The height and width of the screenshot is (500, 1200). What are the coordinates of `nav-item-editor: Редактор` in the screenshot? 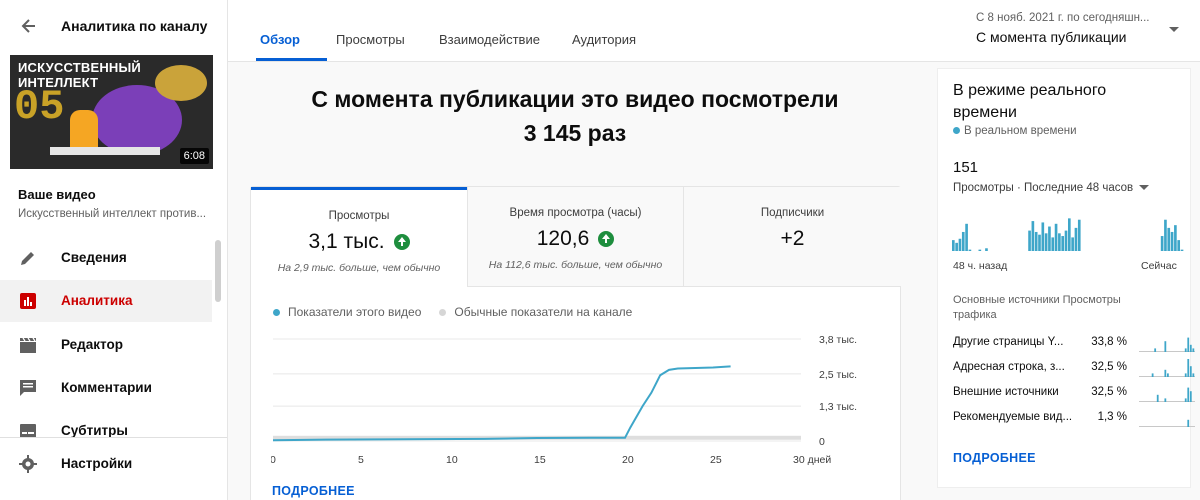 It's located at (106, 345).